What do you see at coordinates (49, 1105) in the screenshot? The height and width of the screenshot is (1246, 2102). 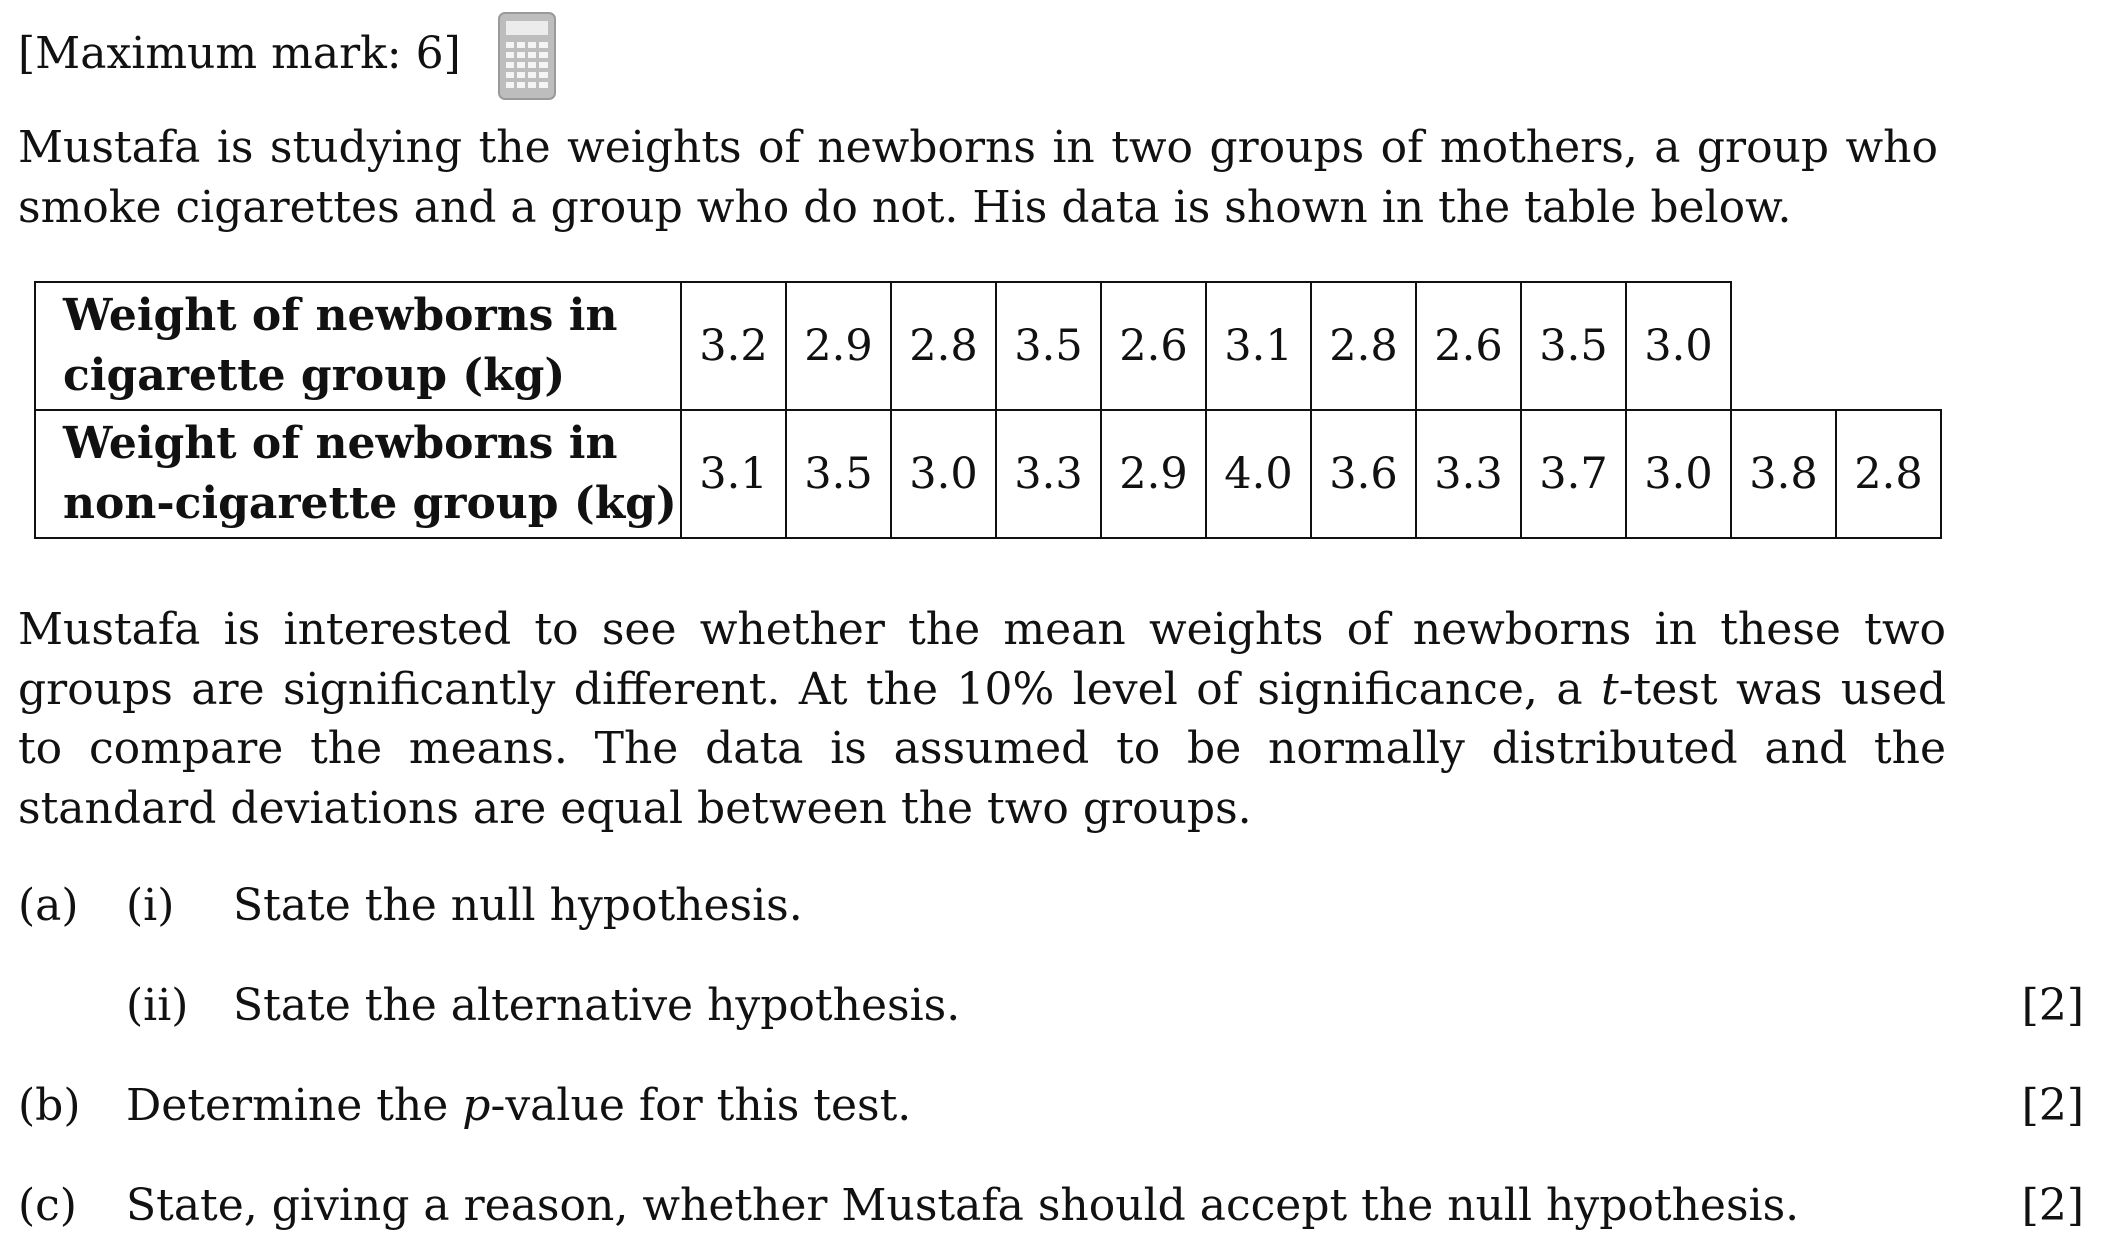 I see `part-b-label: (b)` at bounding box center [49, 1105].